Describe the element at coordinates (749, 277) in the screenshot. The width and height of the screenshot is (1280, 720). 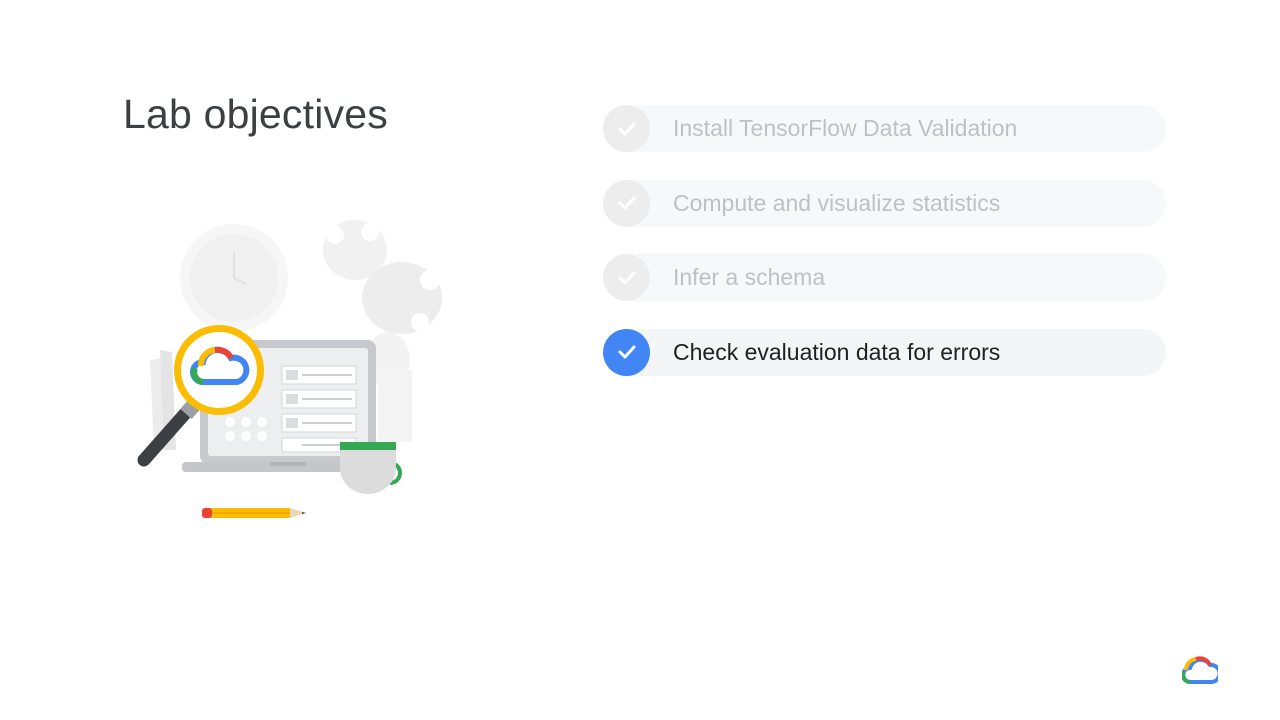
I see `objective-label: Infer a schema` at that location.